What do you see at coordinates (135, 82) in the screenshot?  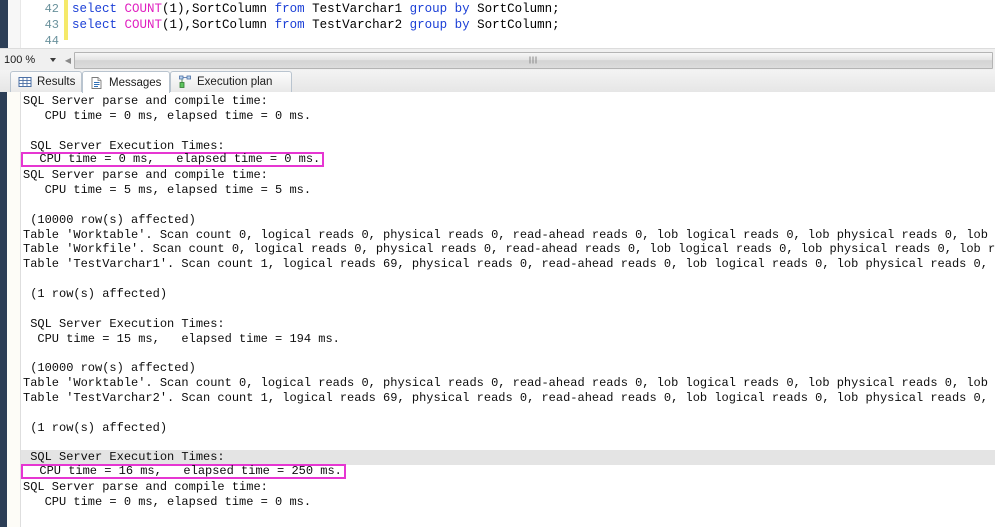 I see `tab-label: Messages` at bounding box center [135, 82].